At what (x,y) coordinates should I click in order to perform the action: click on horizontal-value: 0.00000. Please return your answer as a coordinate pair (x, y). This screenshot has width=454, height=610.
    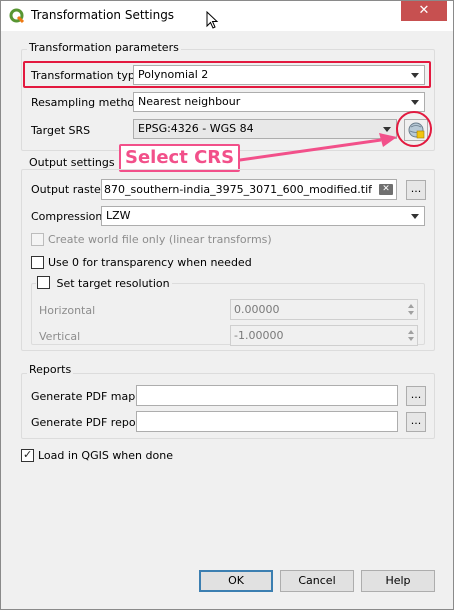
    Looking at the image, I should click on (257, 309).